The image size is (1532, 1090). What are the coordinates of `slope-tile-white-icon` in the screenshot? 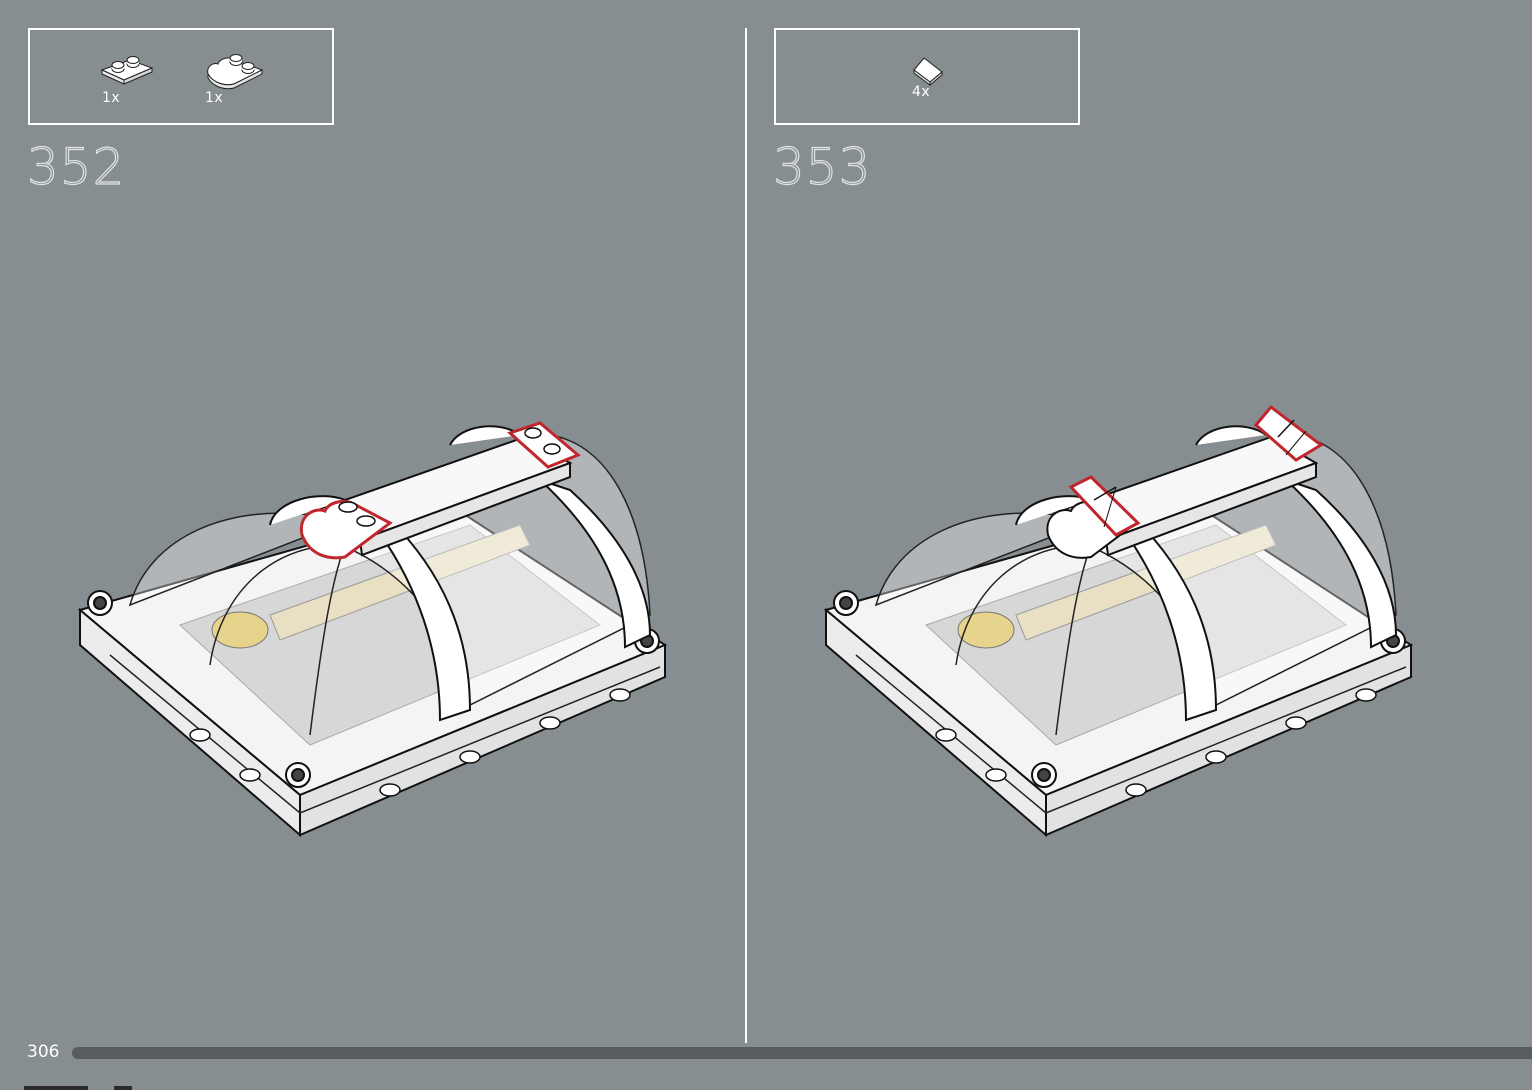 It's located at (928, 71).